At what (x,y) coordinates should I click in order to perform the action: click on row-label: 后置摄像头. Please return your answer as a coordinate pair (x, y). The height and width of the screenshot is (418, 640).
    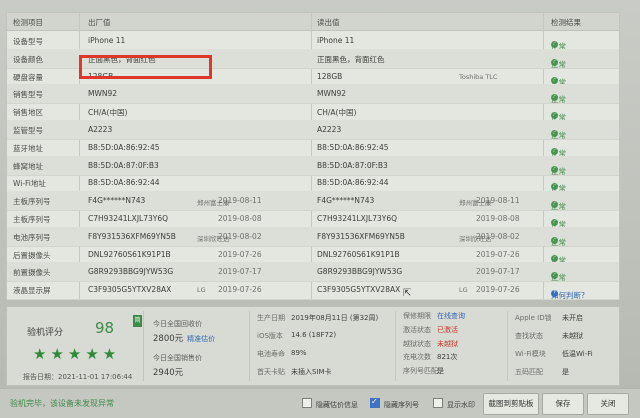
    Looking at the image, I should click on (32, 255).